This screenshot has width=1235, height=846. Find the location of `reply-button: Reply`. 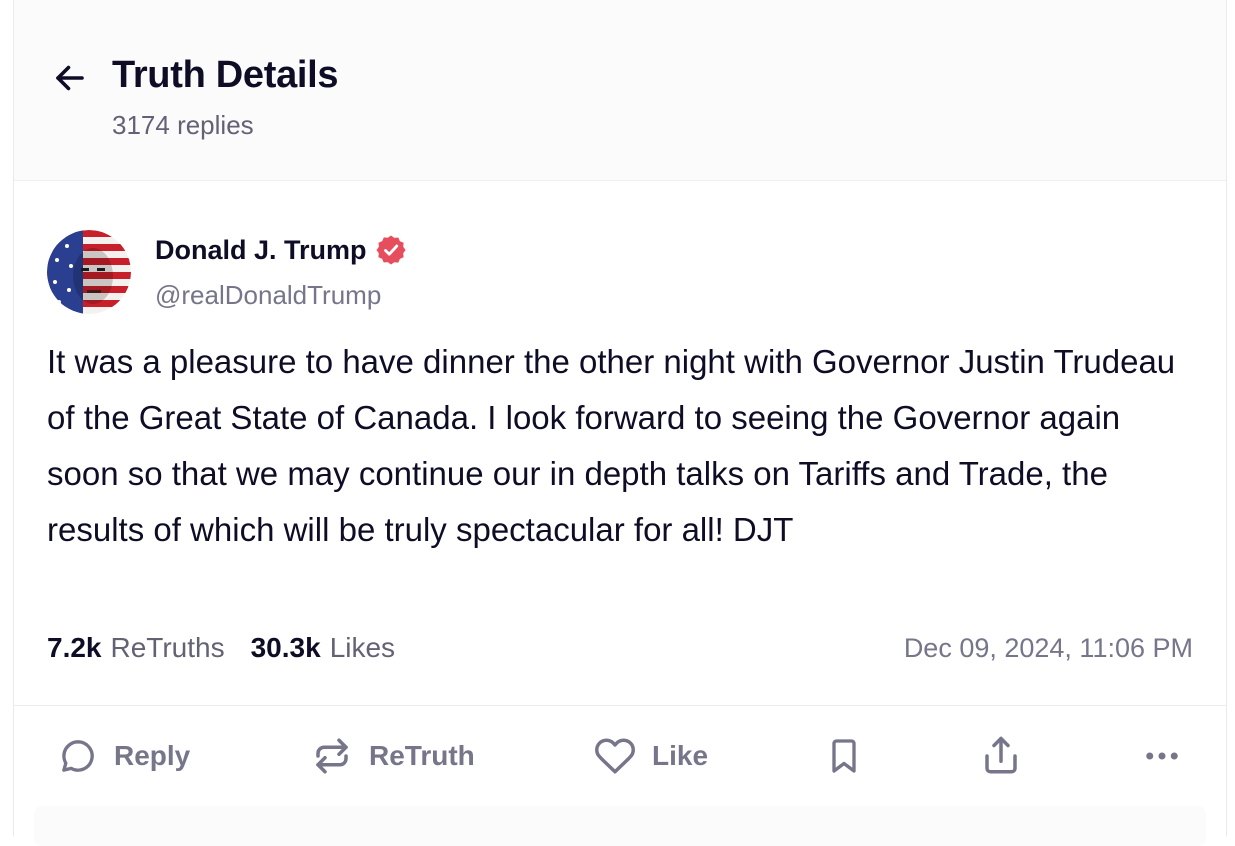

reply-button: Reply is located at coordinates (124, 756).